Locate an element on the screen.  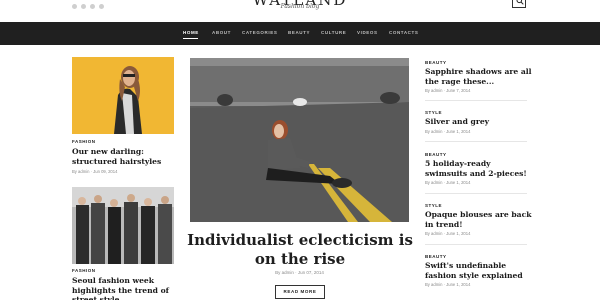
hero-title: Individualist eclecticism is on the rise is located at coordinates (300, 250).